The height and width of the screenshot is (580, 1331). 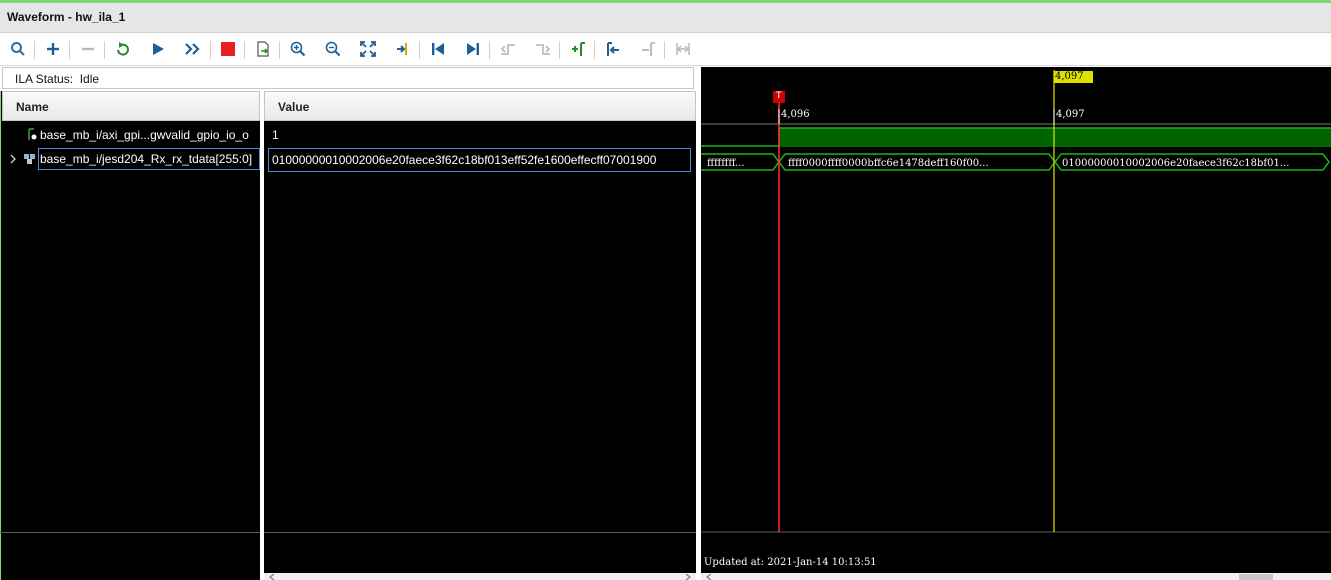 What do you see at coordinates (29, 159) in the screenshot?
I see `bus-signal-icon` at bounding box center [29, 159].